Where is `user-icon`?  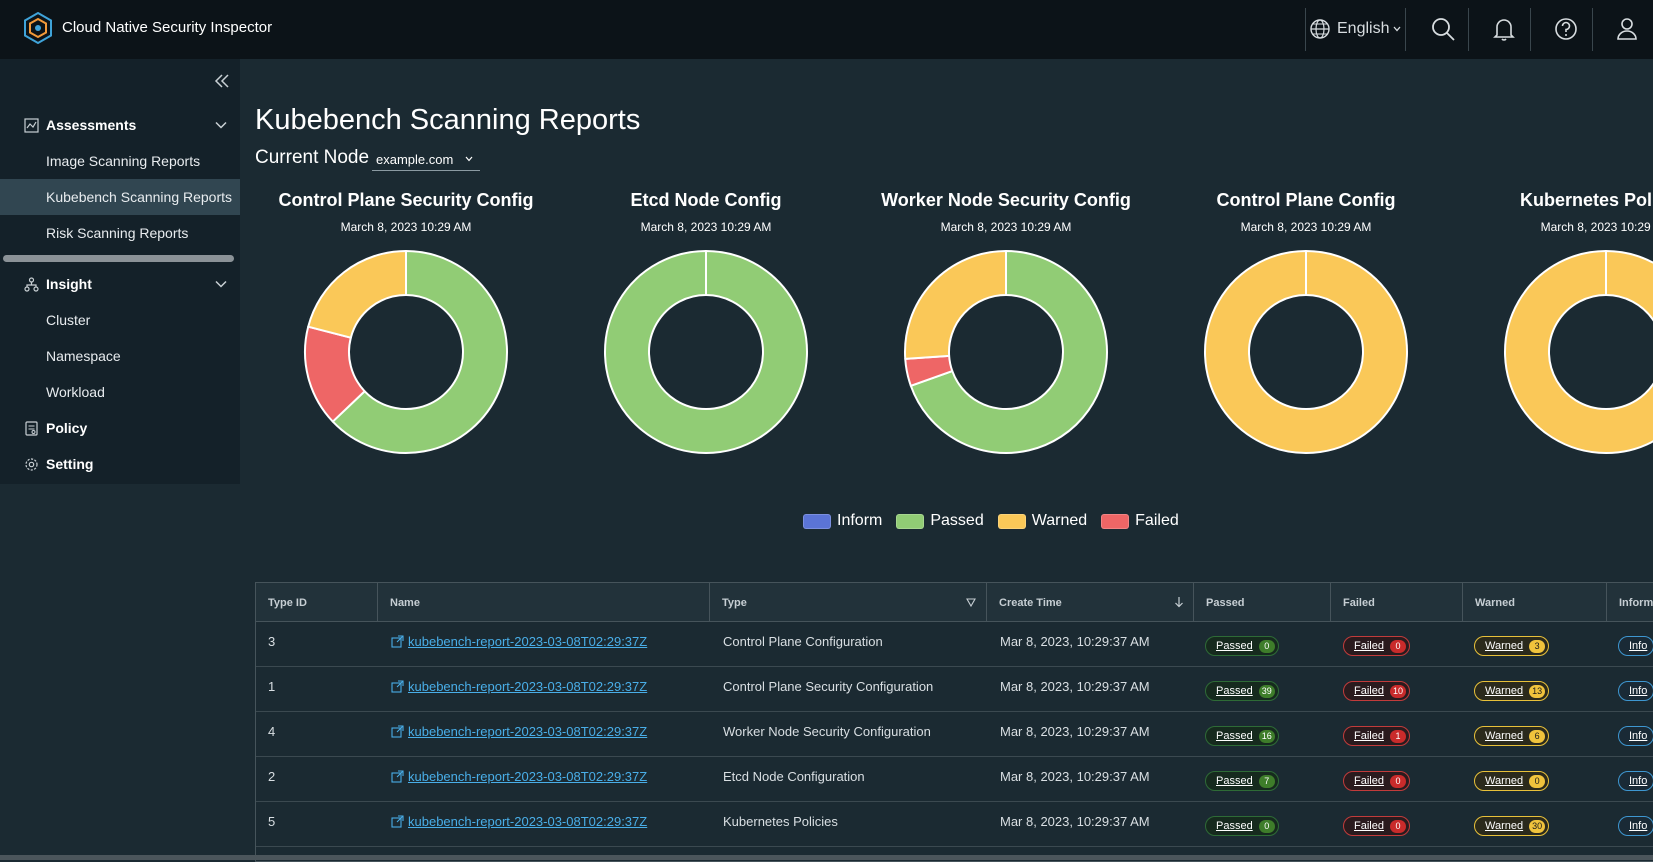 user-icon is located at coordinates (1627, 29).